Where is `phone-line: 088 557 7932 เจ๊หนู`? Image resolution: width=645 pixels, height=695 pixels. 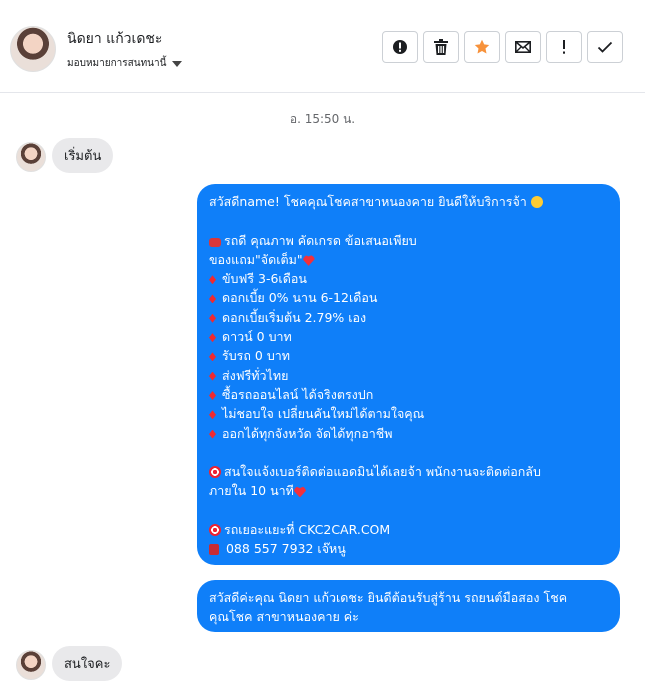 phone-line: 088 557 7932 เจ๊หนู is located at coordinates (285, 549).